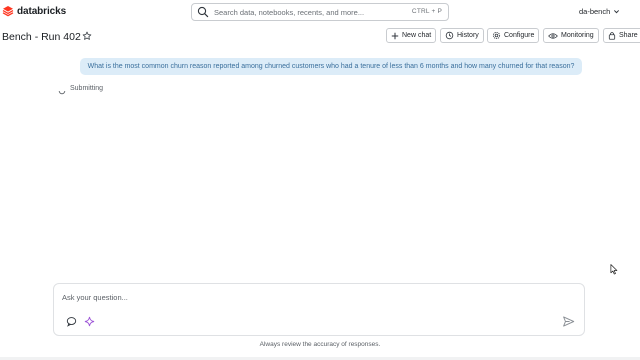  What do you see at coordinates (87, 88) in the screenshot?
I see `status-text: Submitting` at bounding box center [87, 88].